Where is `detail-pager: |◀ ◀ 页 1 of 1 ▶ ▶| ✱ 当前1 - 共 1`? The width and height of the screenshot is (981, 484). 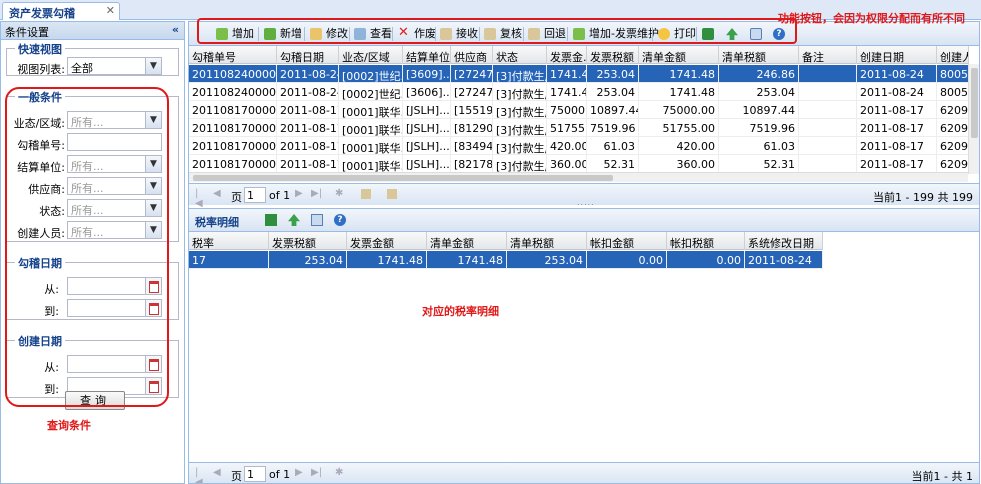
detail-pager: |◀ ◀ 页 1 of 1 ▶ ▶| ✱ 当前1 - 共 1 is located at coordinates (584, 473).